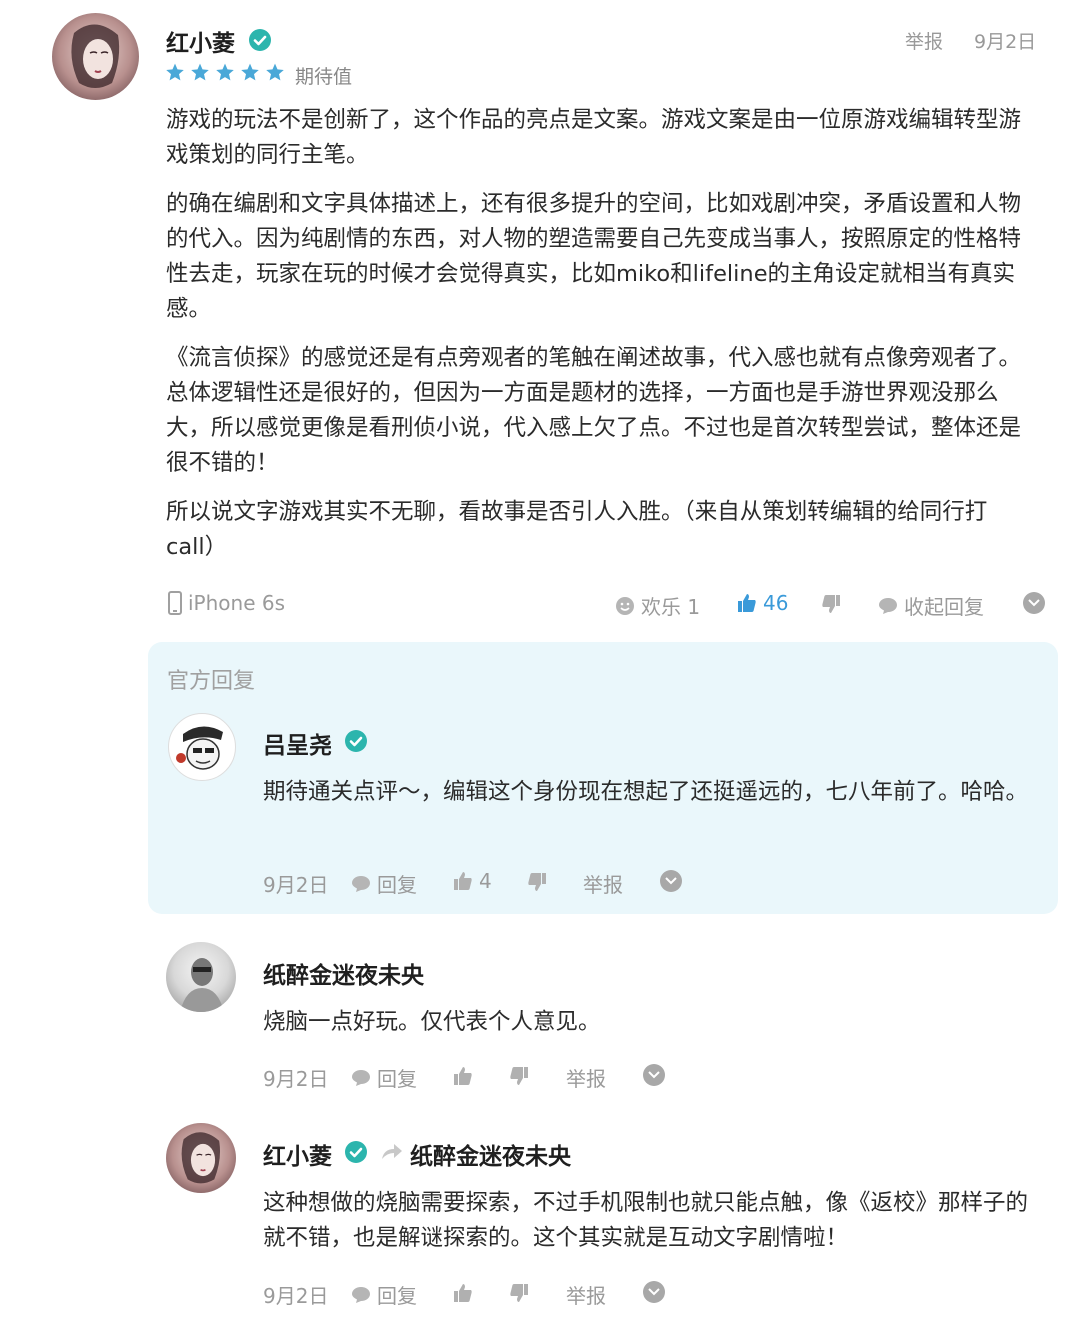 The width and height of the screenshot is (1080, 1319). I want to click on official-reply-date: 9月2日, so click(295, 883).